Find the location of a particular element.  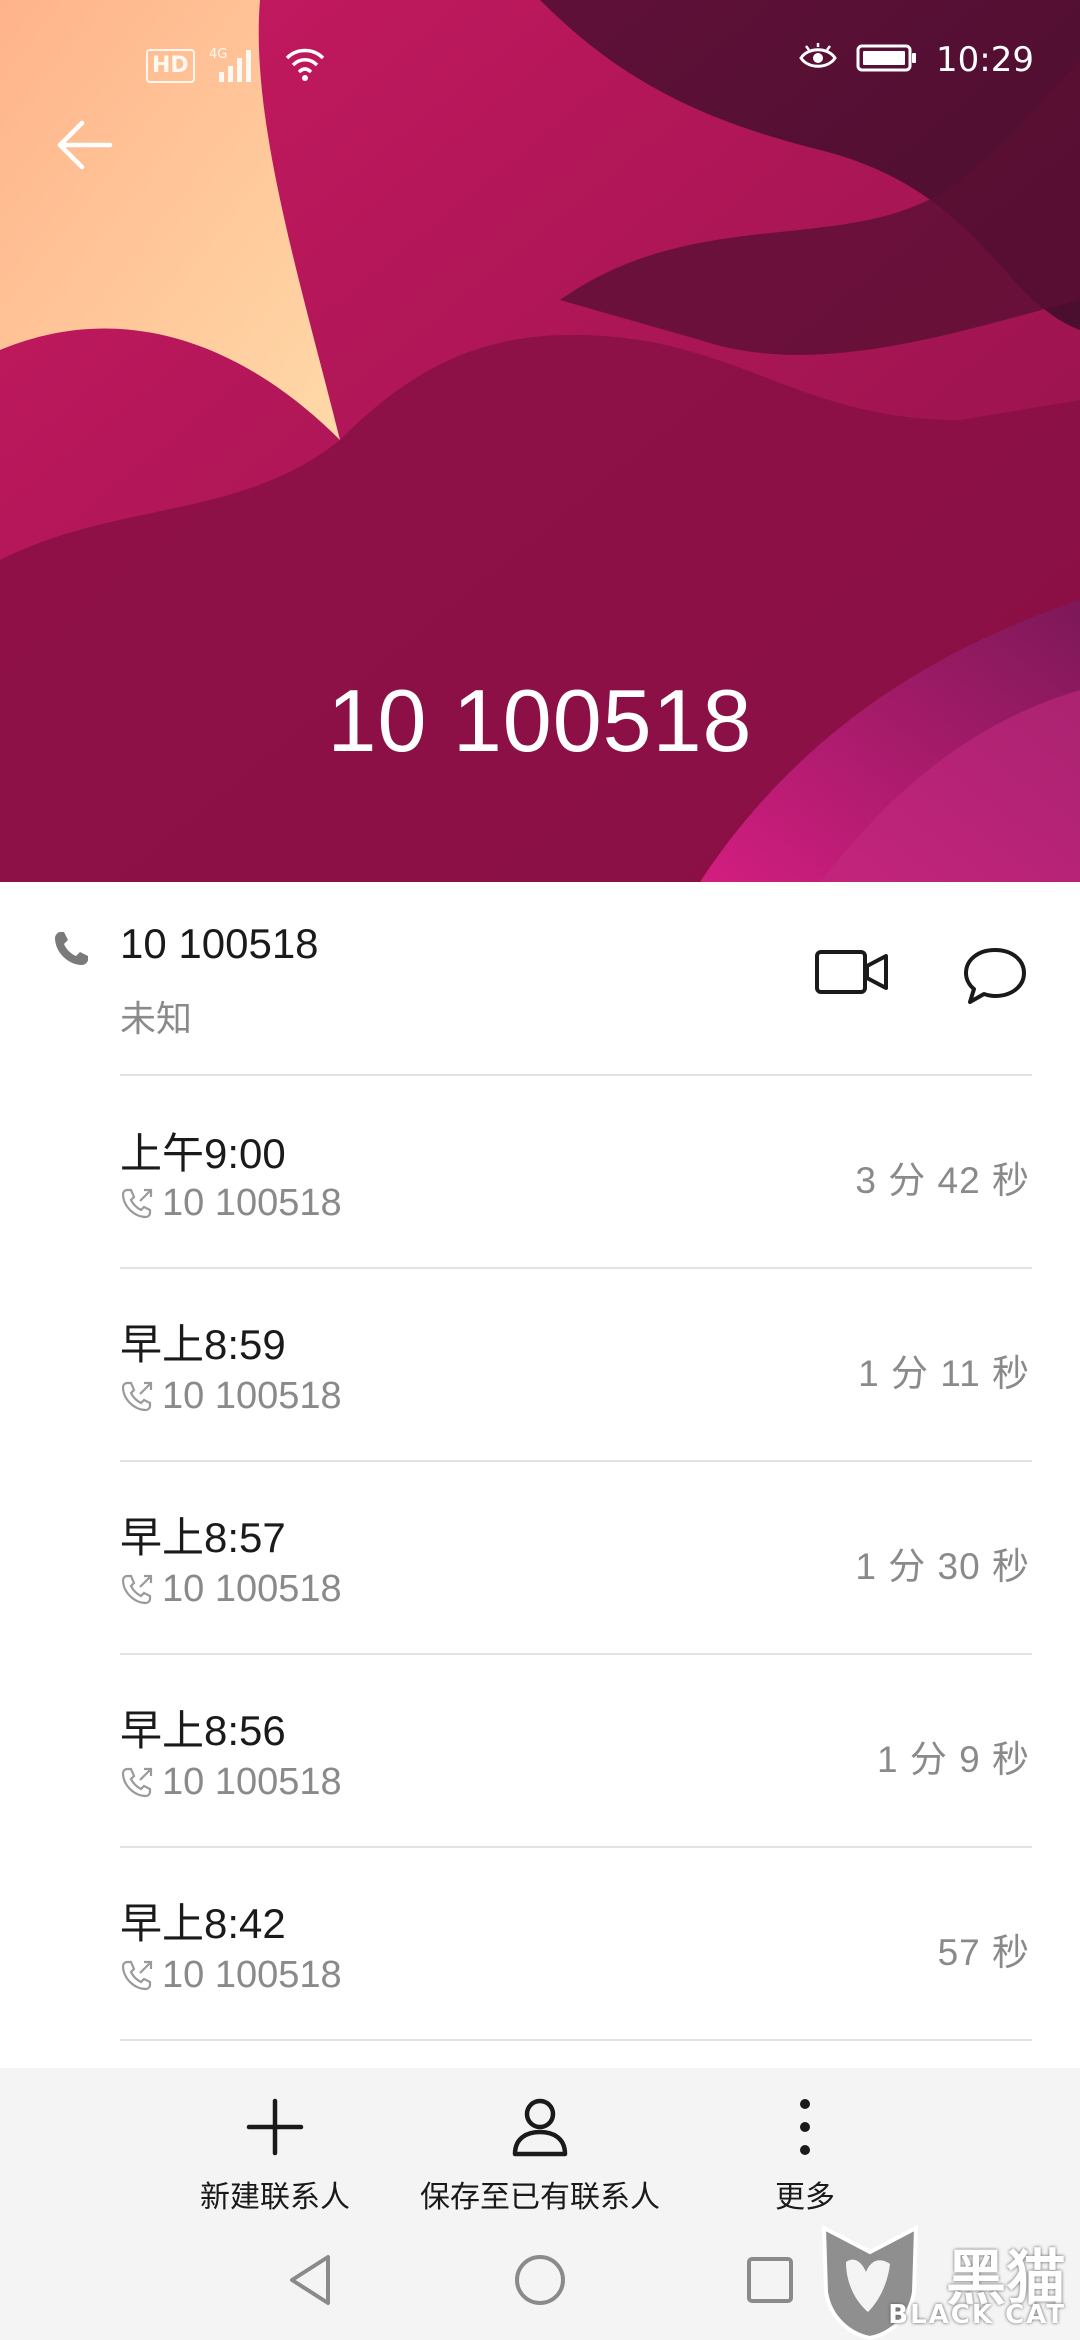

more-button: 更多 is located at coordinates (805, 2143).